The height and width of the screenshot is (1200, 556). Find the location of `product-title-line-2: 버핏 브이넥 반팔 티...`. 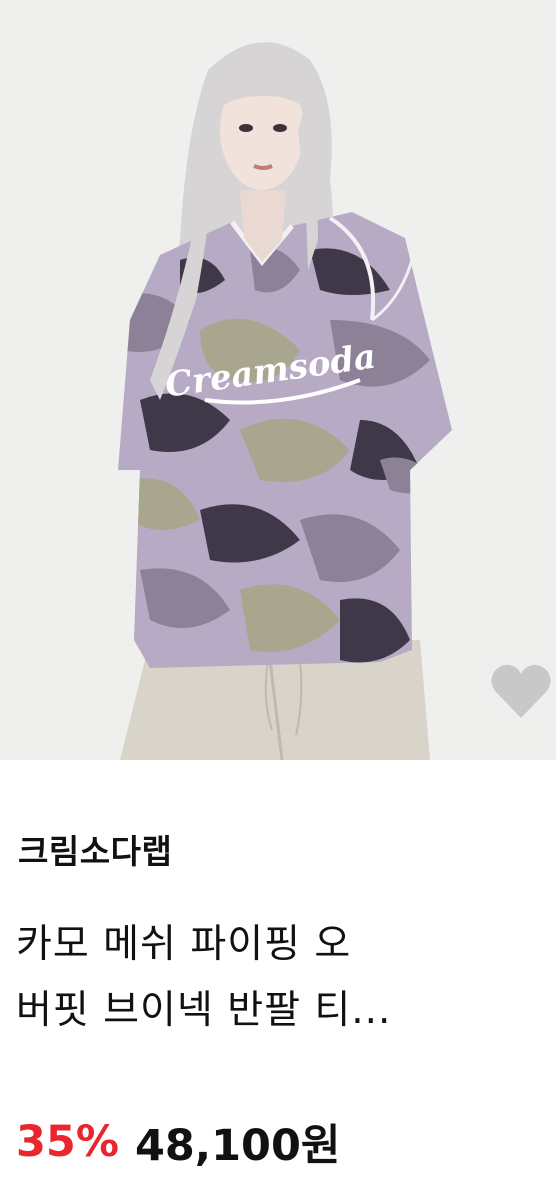

product-title-line-2: 버핏 브이넥 반팔 티... is located at coordinates (204, 1010).